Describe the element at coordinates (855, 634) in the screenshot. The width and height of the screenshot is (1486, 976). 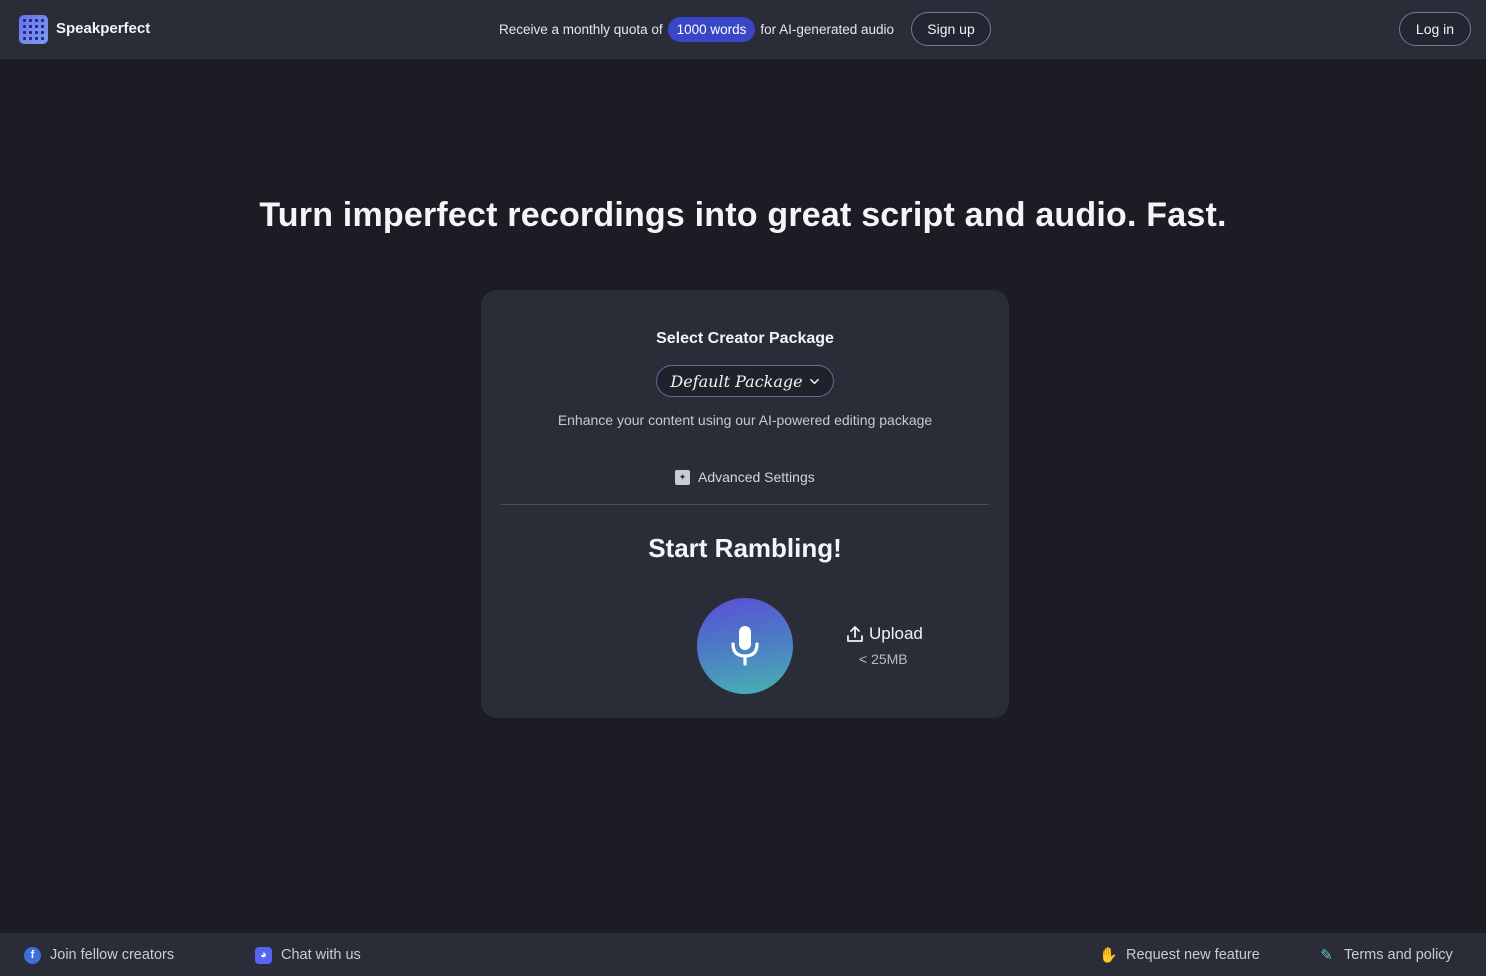
I see `upload-icon` at that location.